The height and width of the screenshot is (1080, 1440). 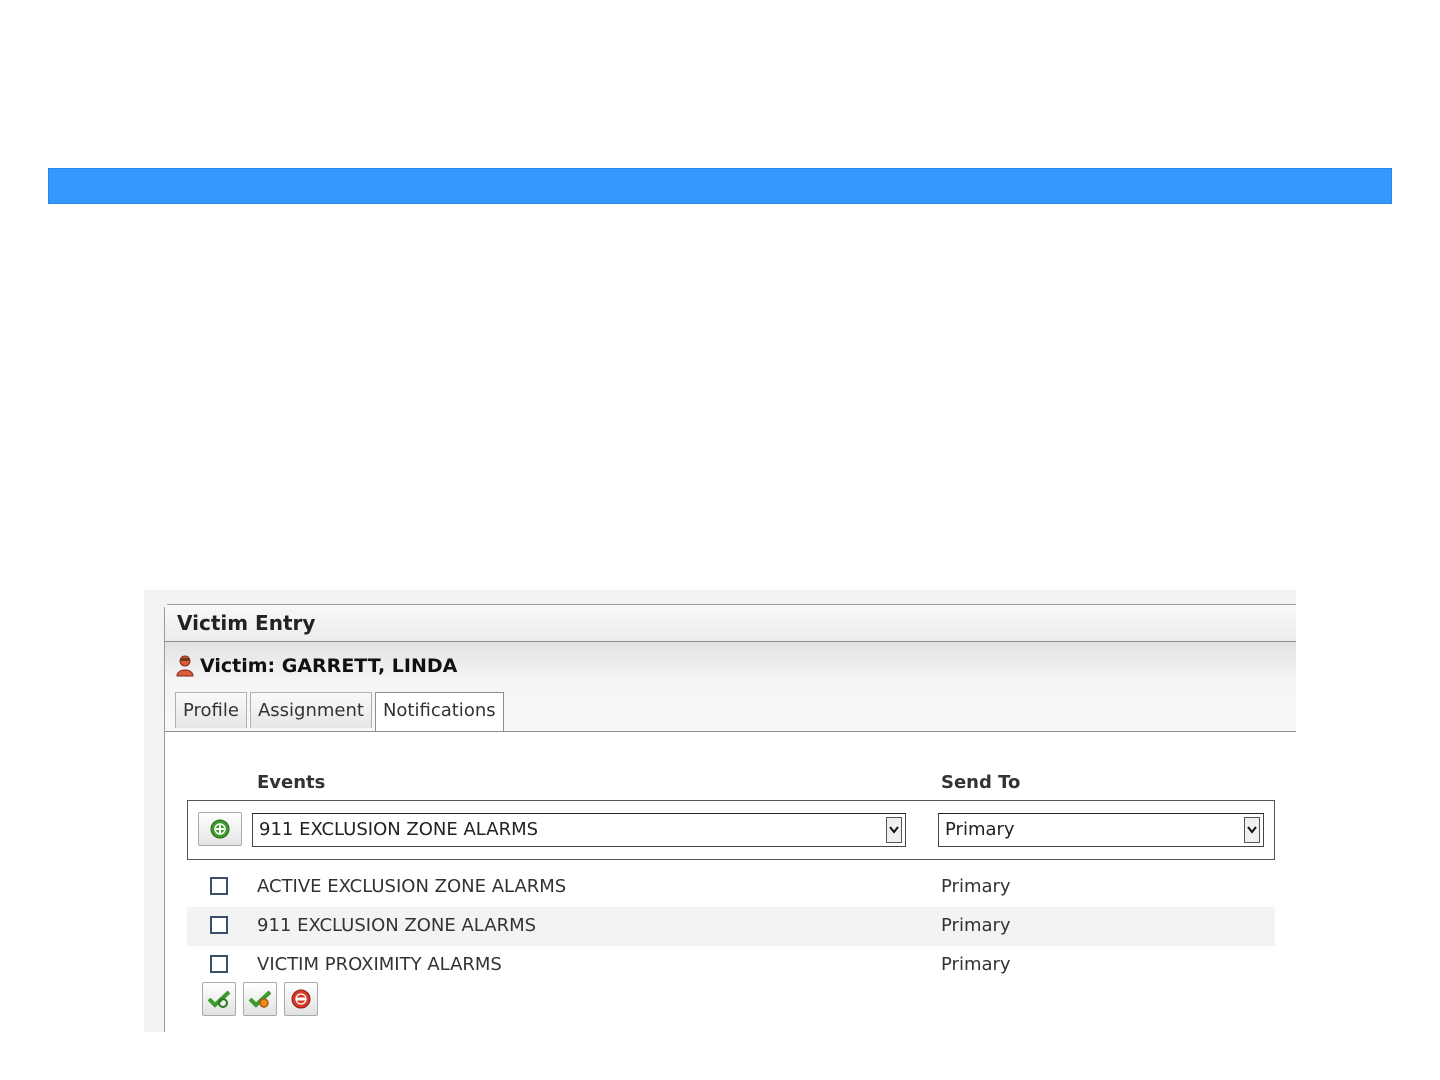 What do you see at coordinates (291, 782) in the screenshot?
I see `events-column-header: Events` at bounding box center [291, 782].